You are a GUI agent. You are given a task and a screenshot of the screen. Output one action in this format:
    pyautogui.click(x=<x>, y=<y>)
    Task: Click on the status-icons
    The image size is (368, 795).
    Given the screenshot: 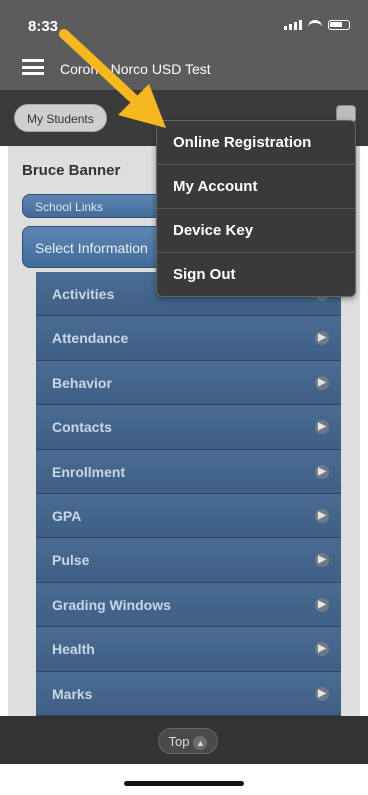 What is the action you would take?
    pyautogui.click(x=317, y=25)
    